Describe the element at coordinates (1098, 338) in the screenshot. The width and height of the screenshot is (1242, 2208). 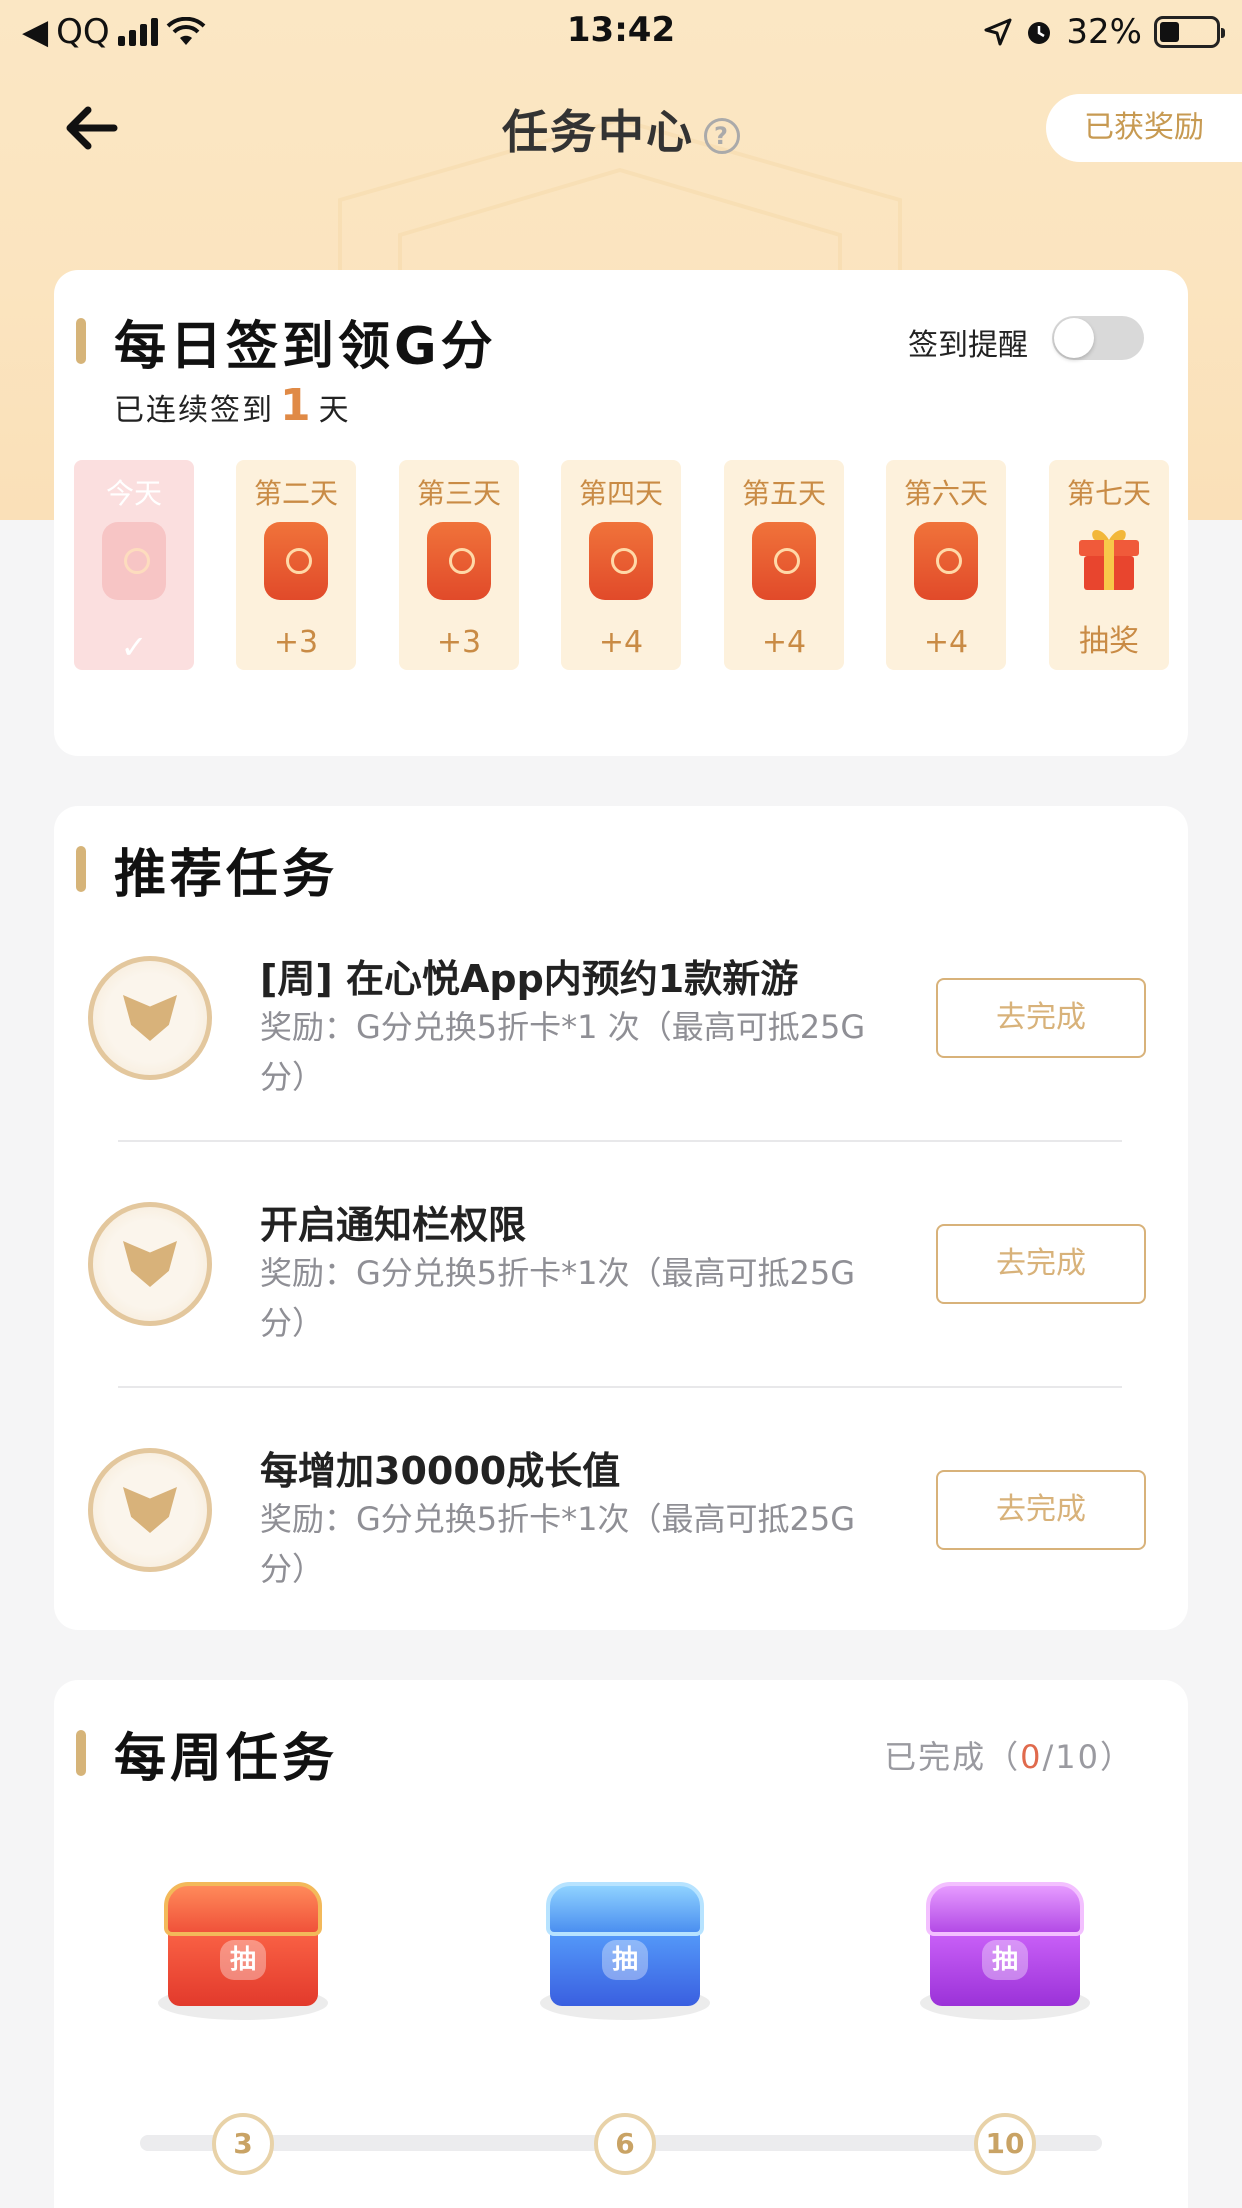
I see `reminder-toggle` at that location.